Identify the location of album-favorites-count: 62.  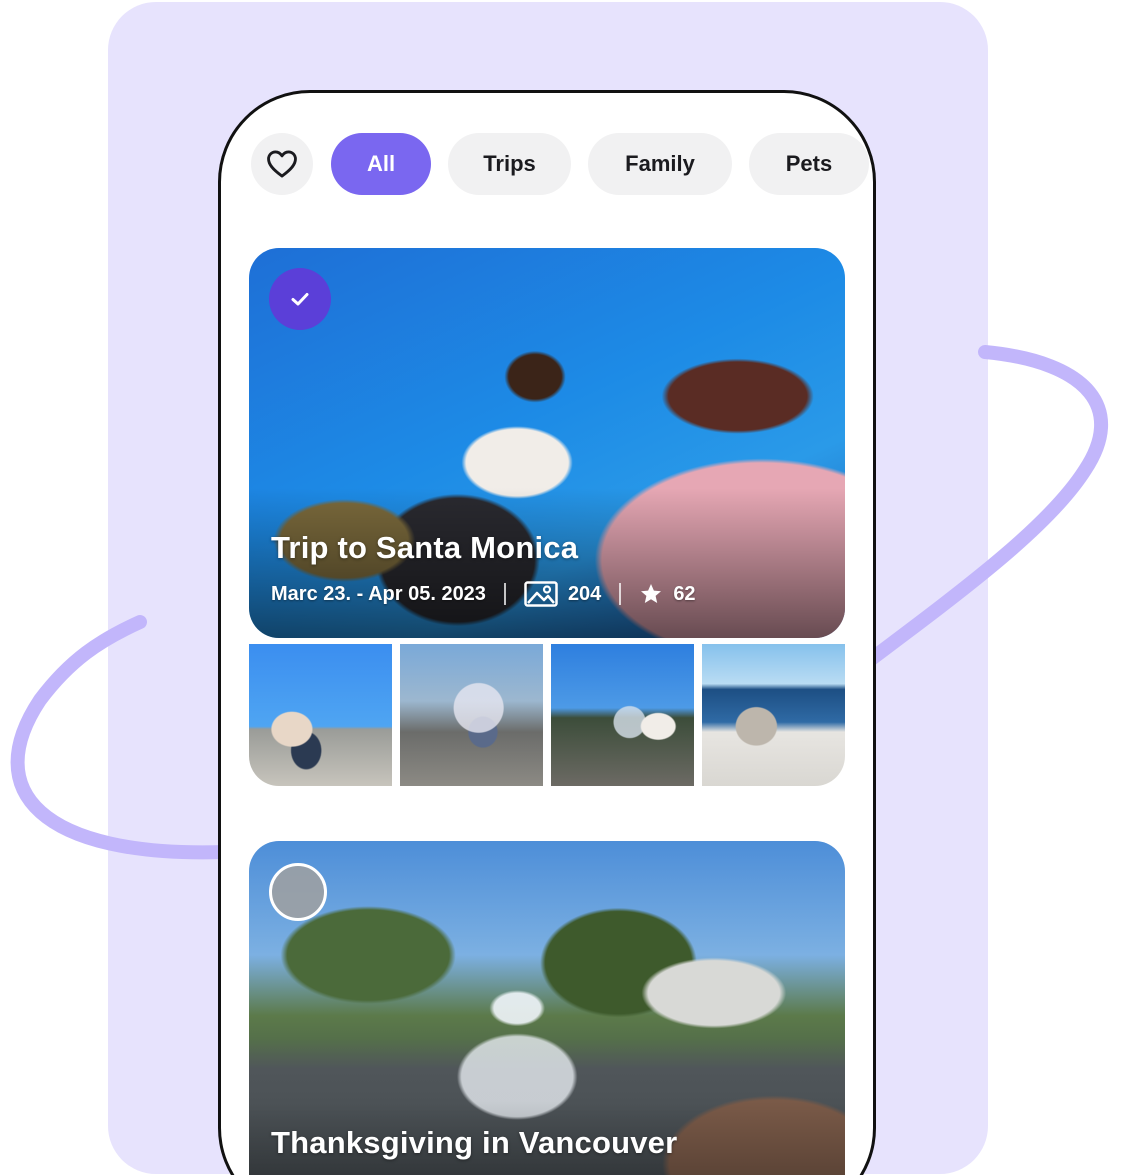
(684, 593).